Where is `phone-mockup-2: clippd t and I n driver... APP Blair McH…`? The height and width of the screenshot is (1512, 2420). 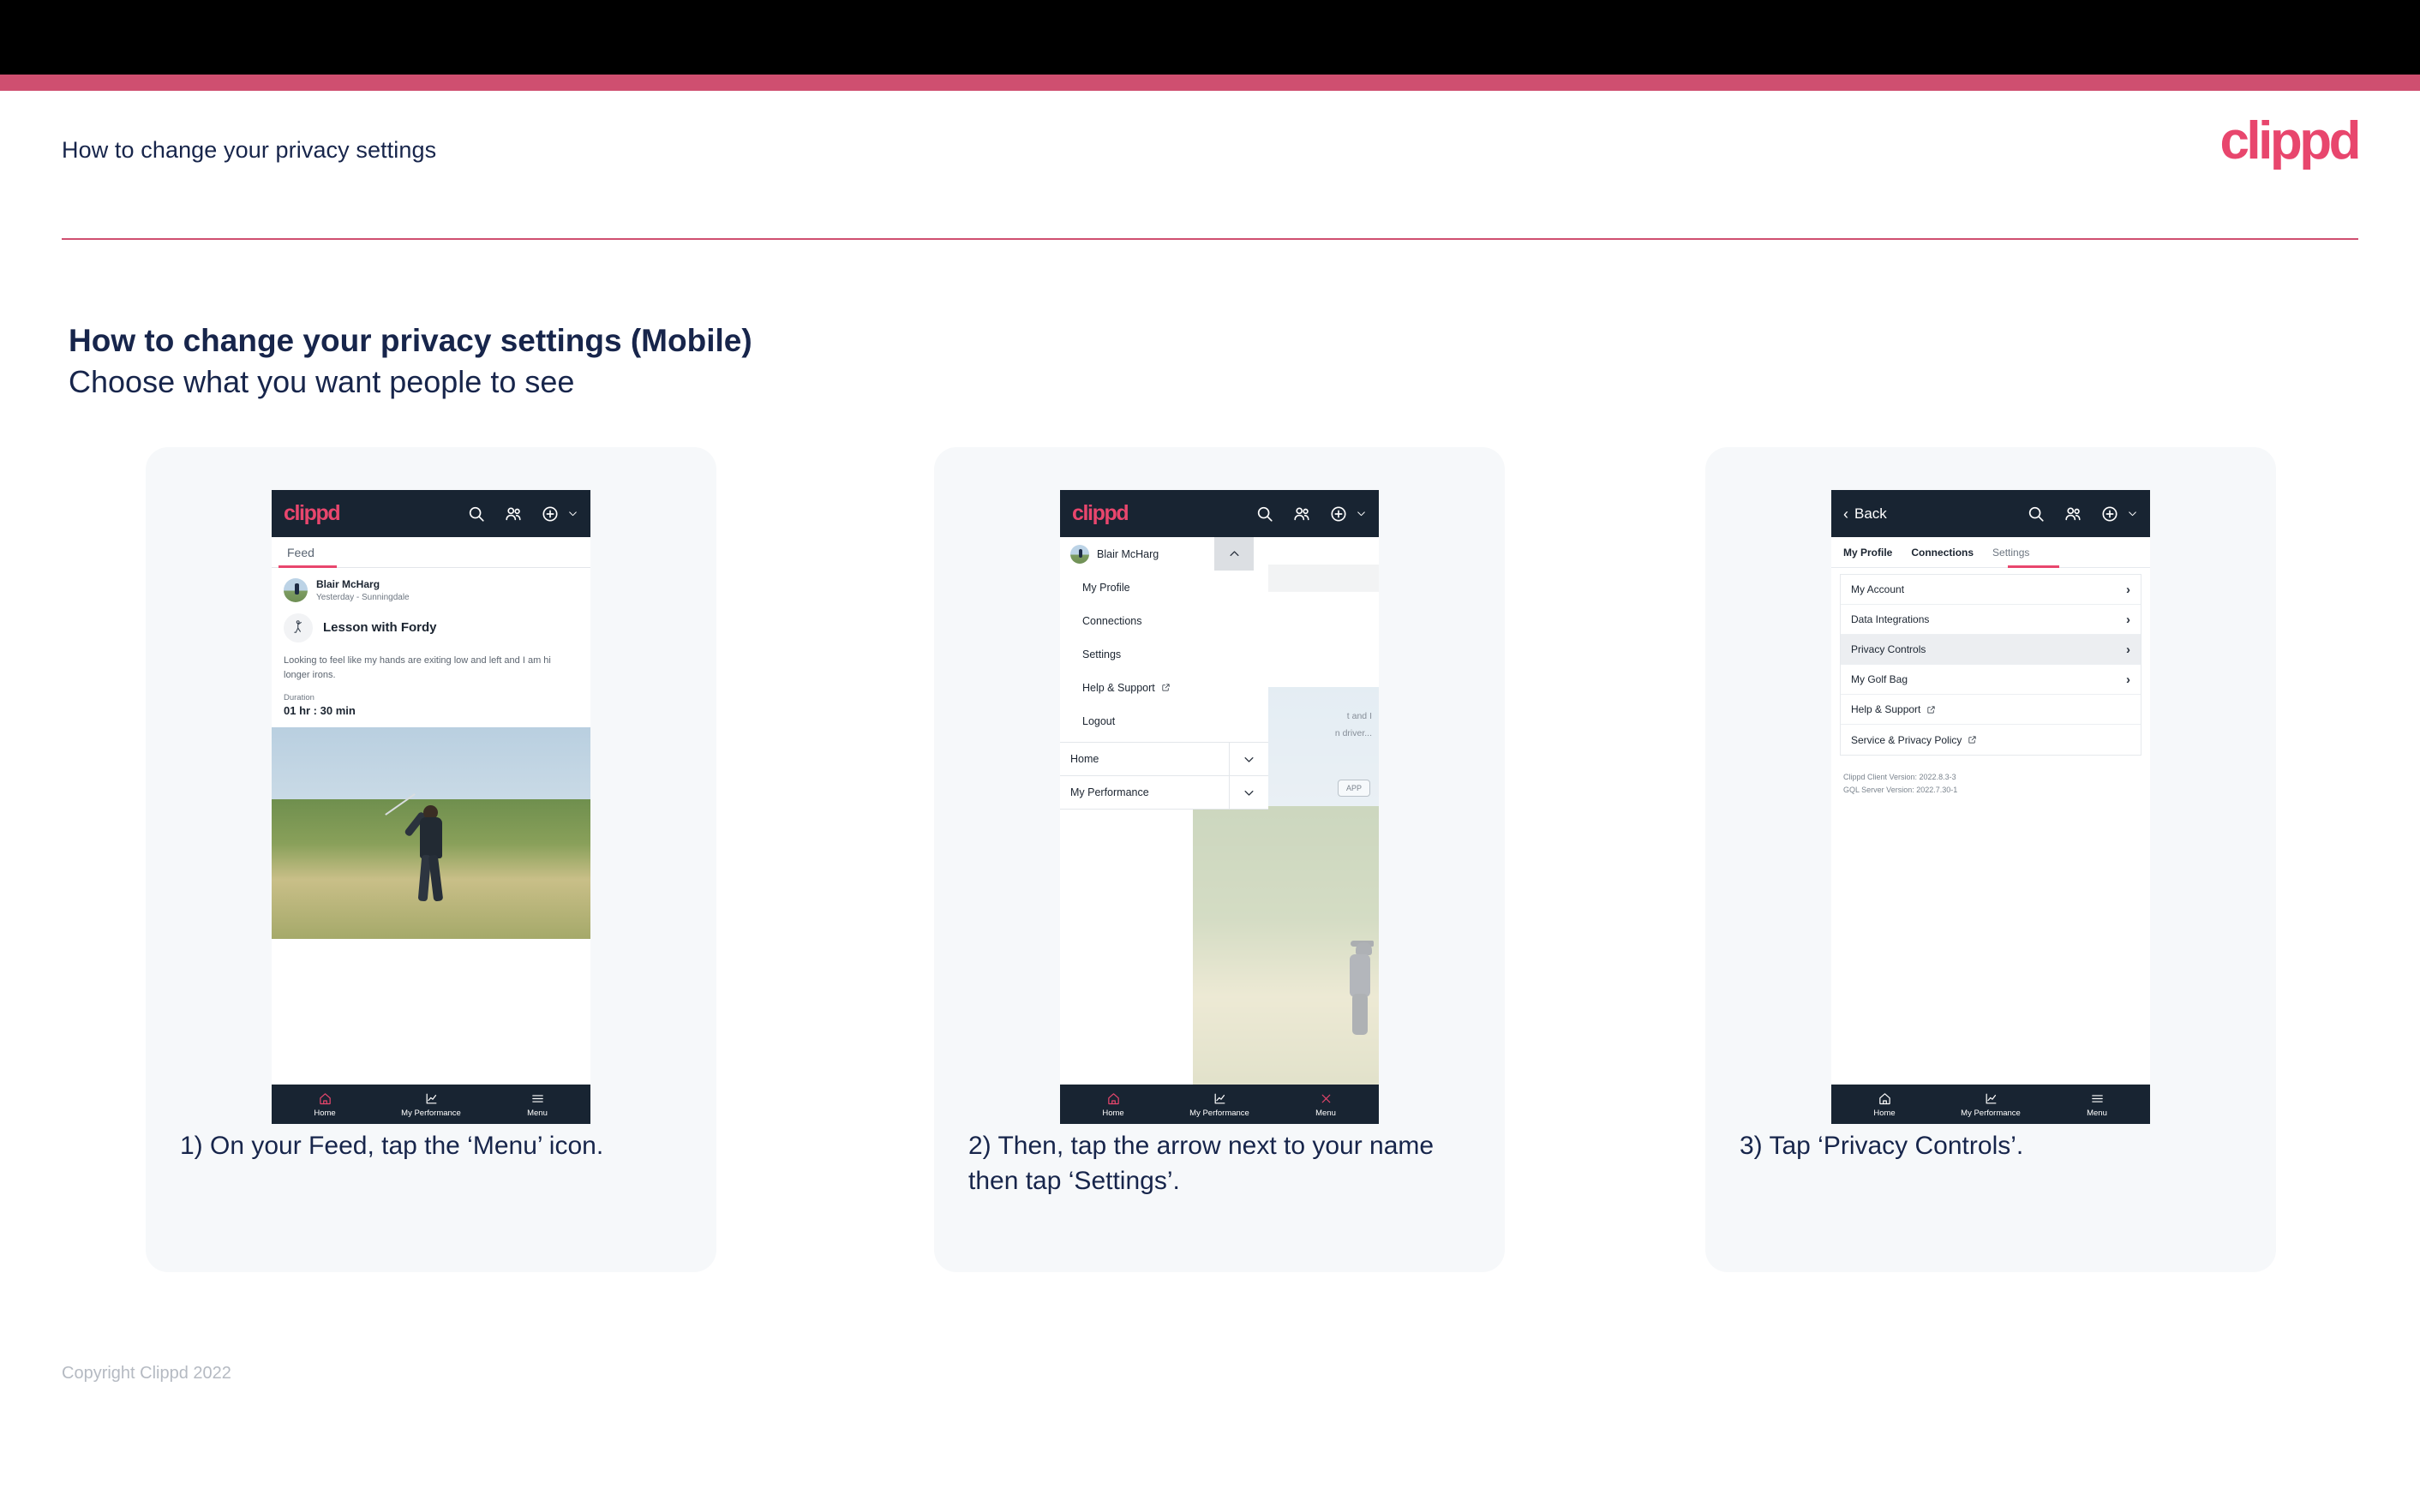 phone-mockup-2: clippd t and I n driver... APP Blair McH… is located at coordinates (1219, 807).